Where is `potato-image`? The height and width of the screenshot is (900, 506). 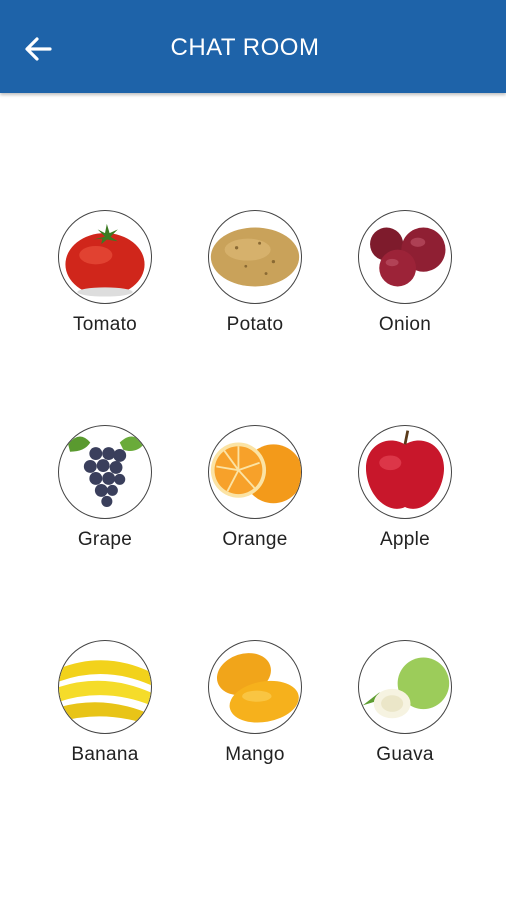 potato-image is located at coordinates (255, 257).